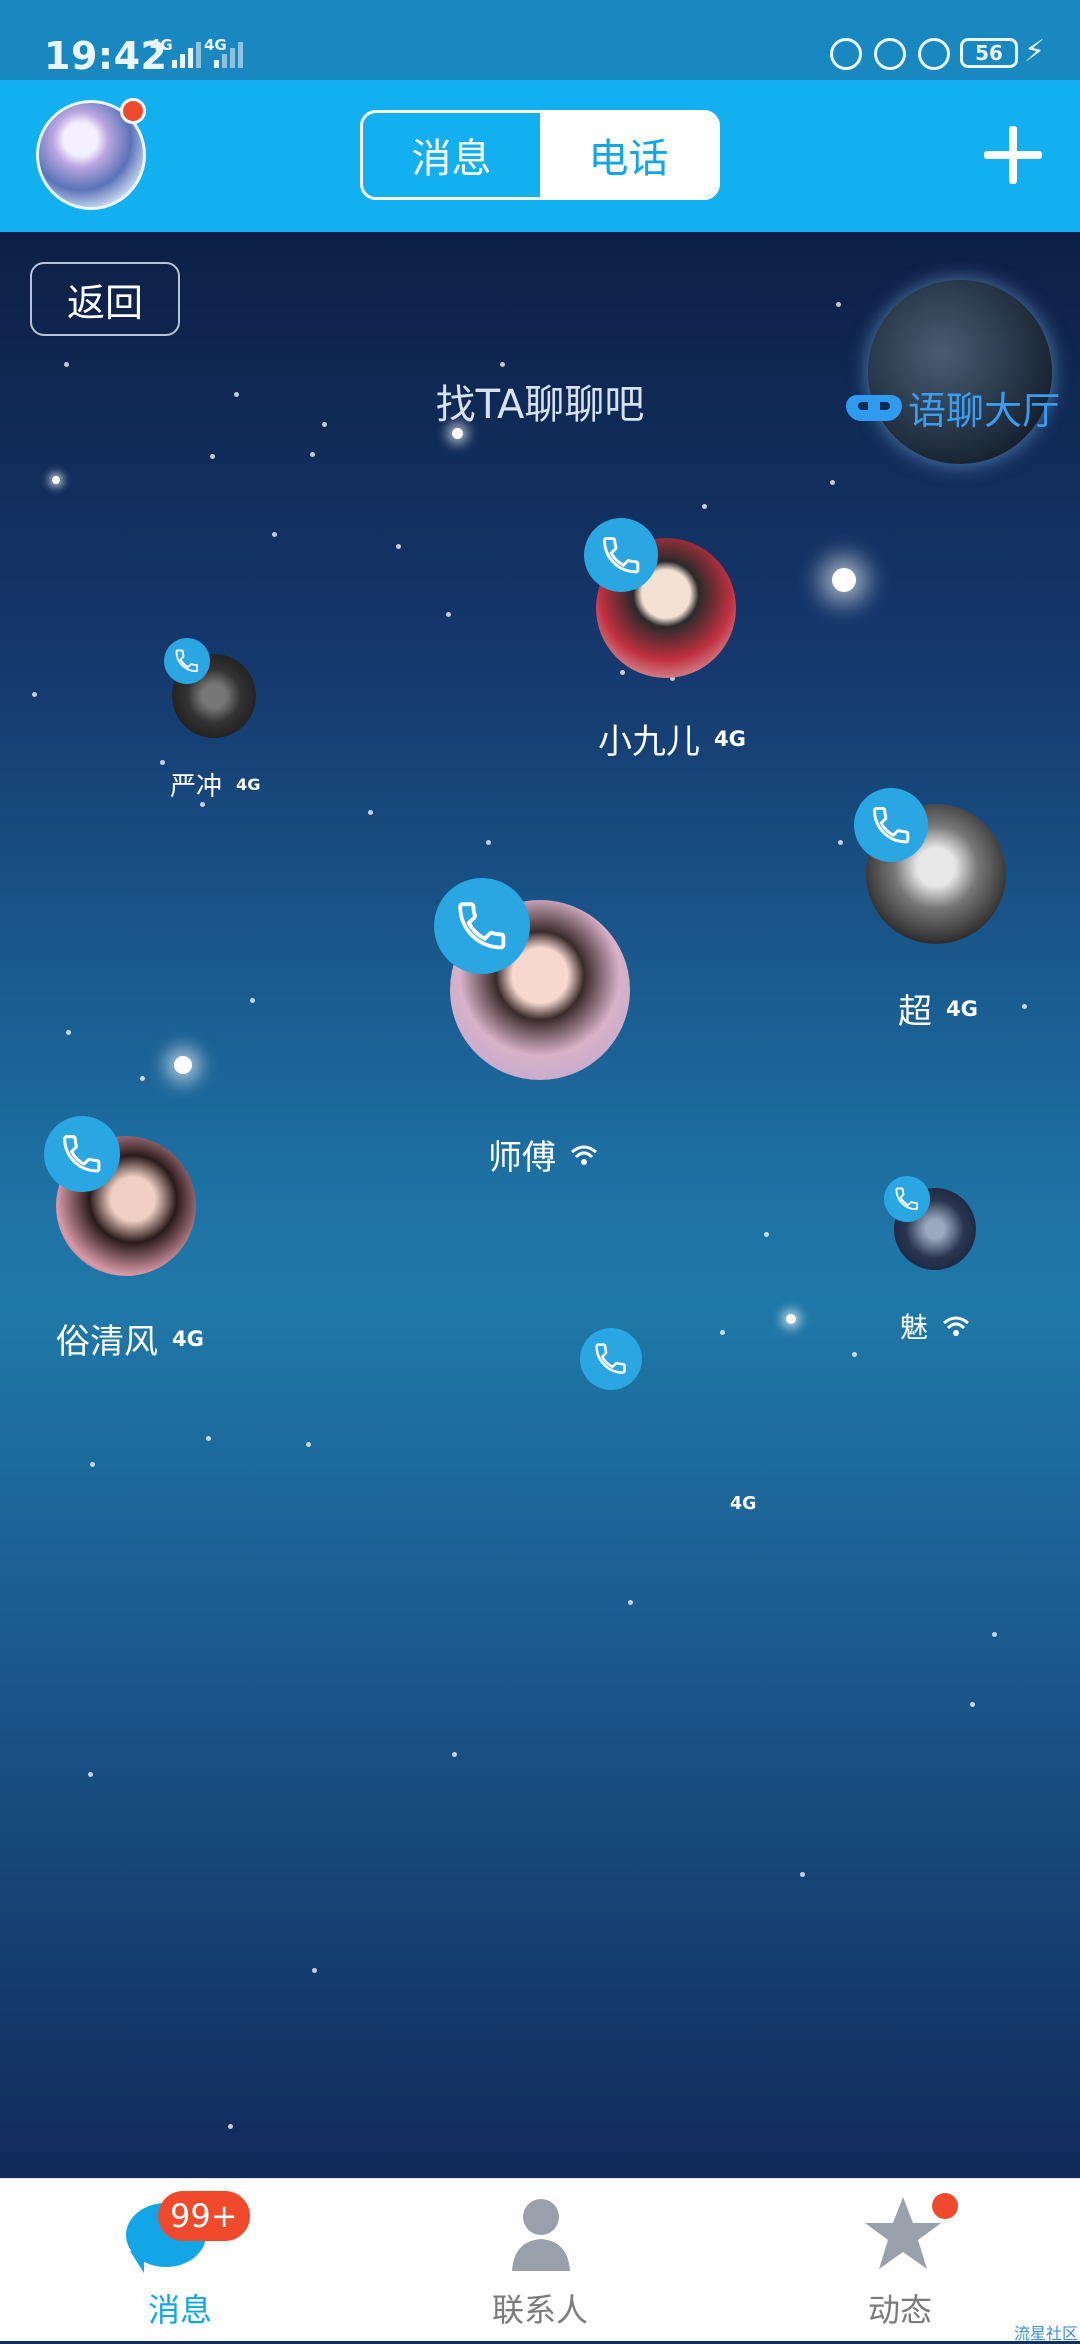 The image size is (1080, 2344). Describe the element at coordinates (180, 2260) in the screenshot. I see `nav-messages: 99+ 消息` at that location.